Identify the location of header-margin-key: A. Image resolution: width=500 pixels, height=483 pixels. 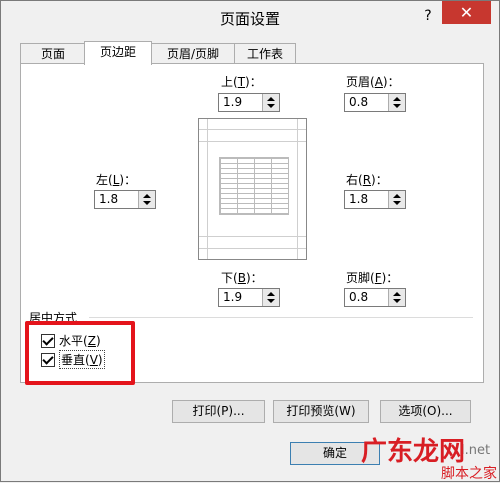
(378, 82).